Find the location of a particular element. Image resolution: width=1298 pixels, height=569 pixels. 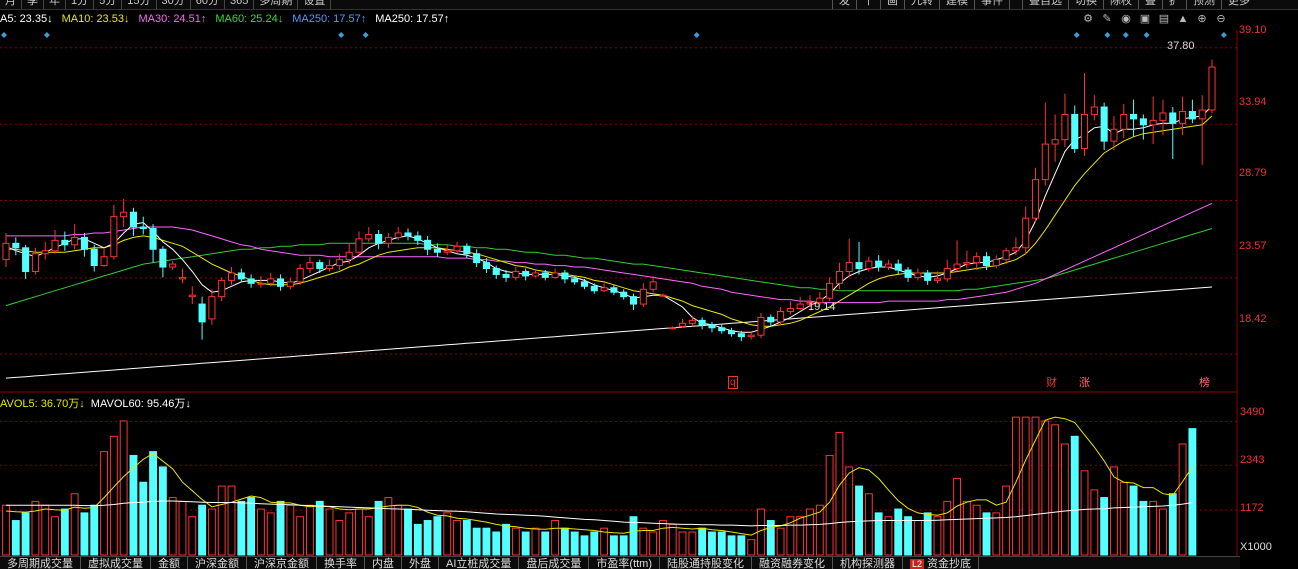

indicator-tab: 多周期成交量 is located at coordinates (40, 563).